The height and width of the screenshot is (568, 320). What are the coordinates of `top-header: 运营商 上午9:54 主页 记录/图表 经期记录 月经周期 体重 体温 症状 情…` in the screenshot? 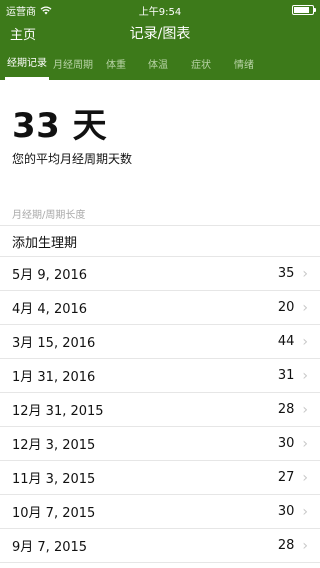 It's located at (160, 40).